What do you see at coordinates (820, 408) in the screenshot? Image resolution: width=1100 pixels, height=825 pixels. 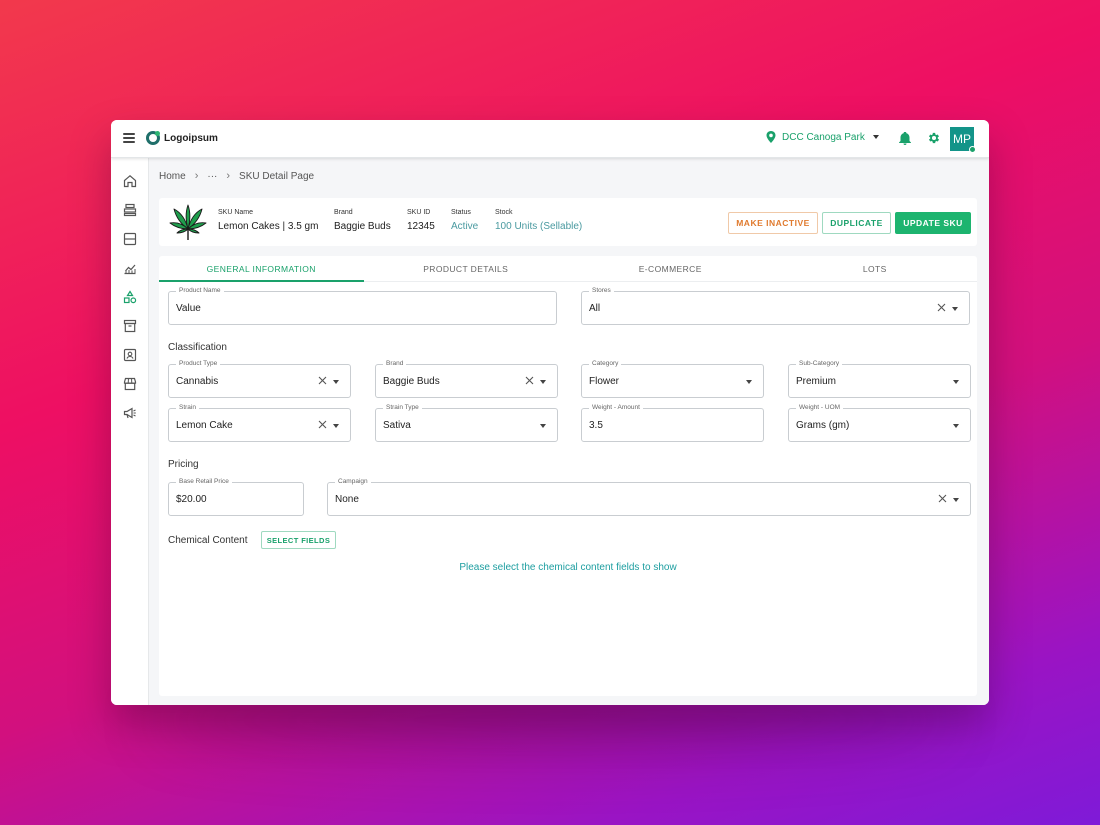 I see `weight-uom-label: Weight - UOM` at bounding box center [820, 408].